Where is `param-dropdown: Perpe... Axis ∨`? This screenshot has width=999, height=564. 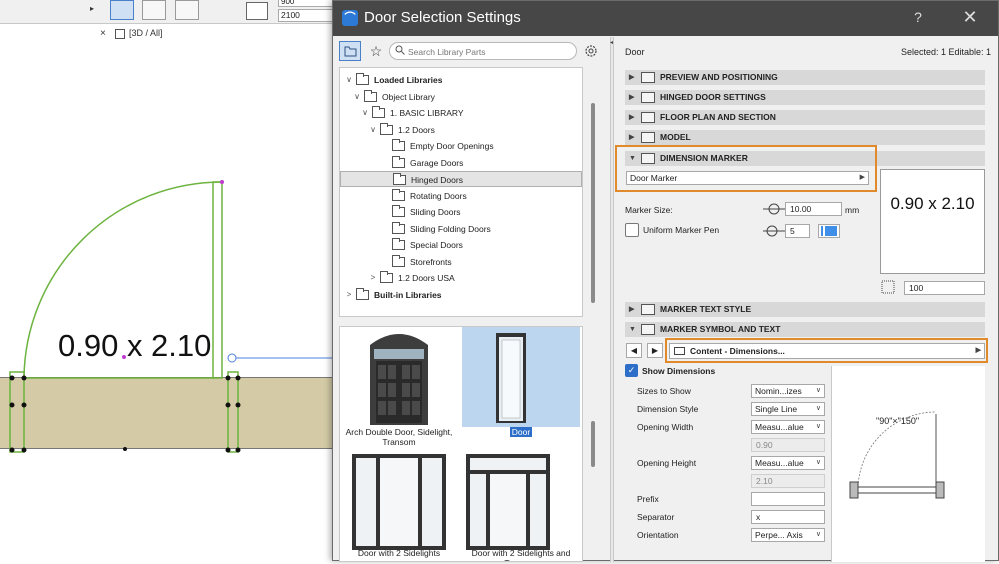 param-dropdown: Perpe... Axis ∨ is located at coordinates (788, 535).